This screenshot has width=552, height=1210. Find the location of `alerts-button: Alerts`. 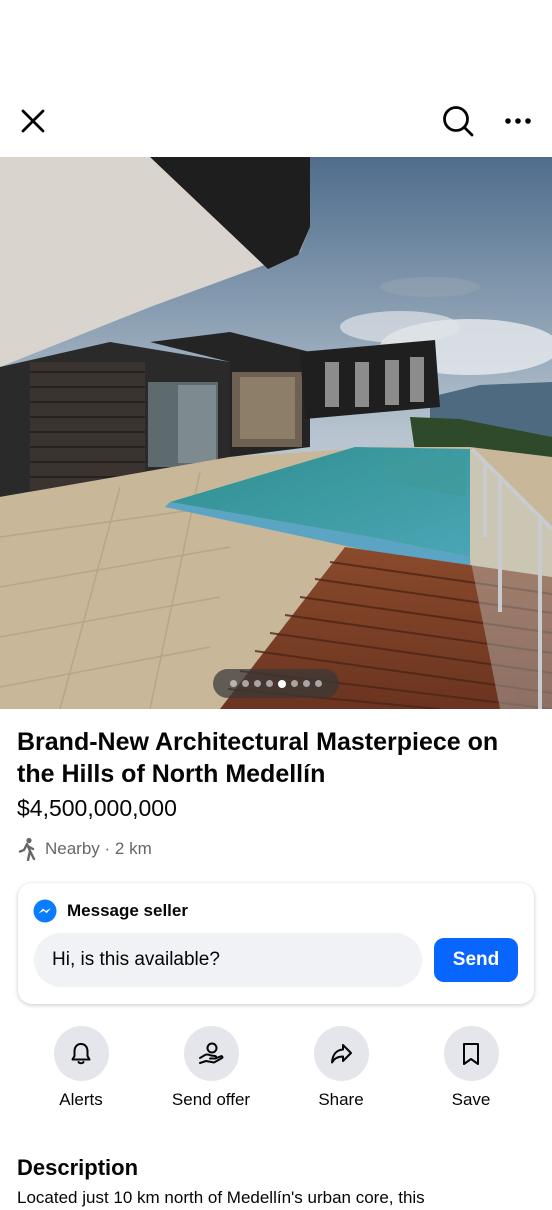

alerts-button: Alerts is located at coordinates (81, 1071).